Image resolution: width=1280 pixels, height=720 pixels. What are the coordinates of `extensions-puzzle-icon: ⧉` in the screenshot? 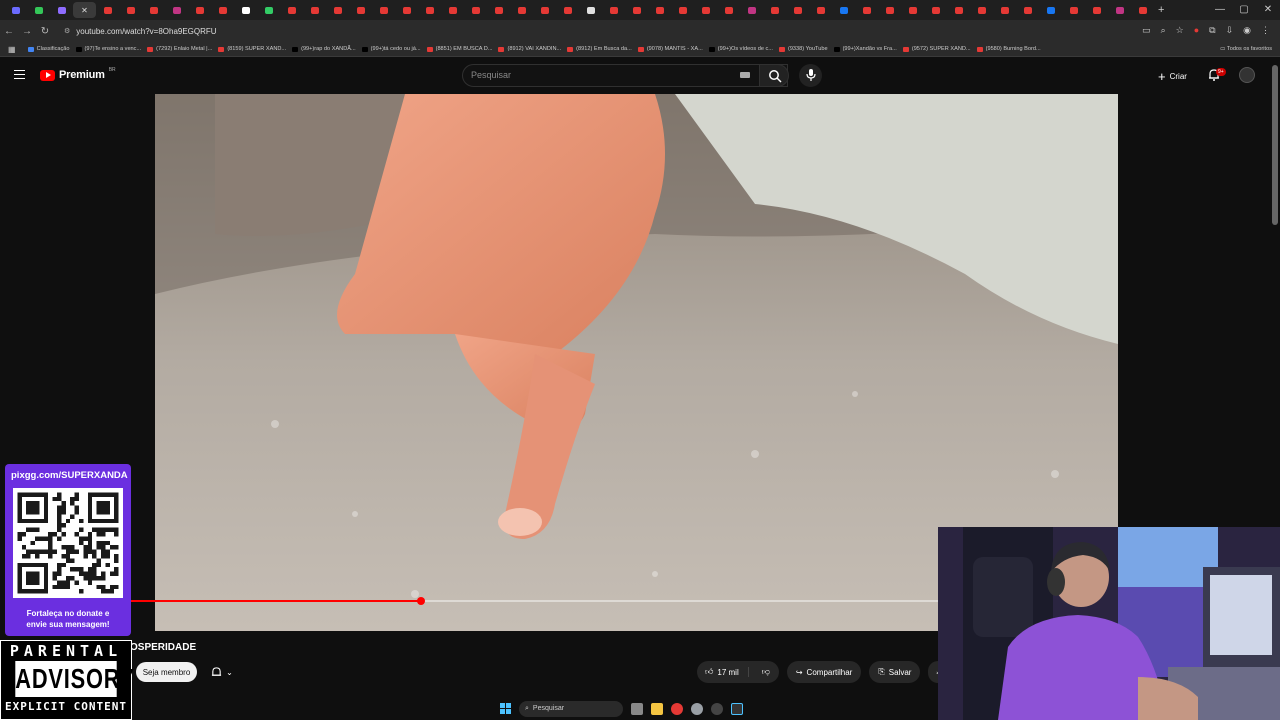 It's located at (1212, 30).